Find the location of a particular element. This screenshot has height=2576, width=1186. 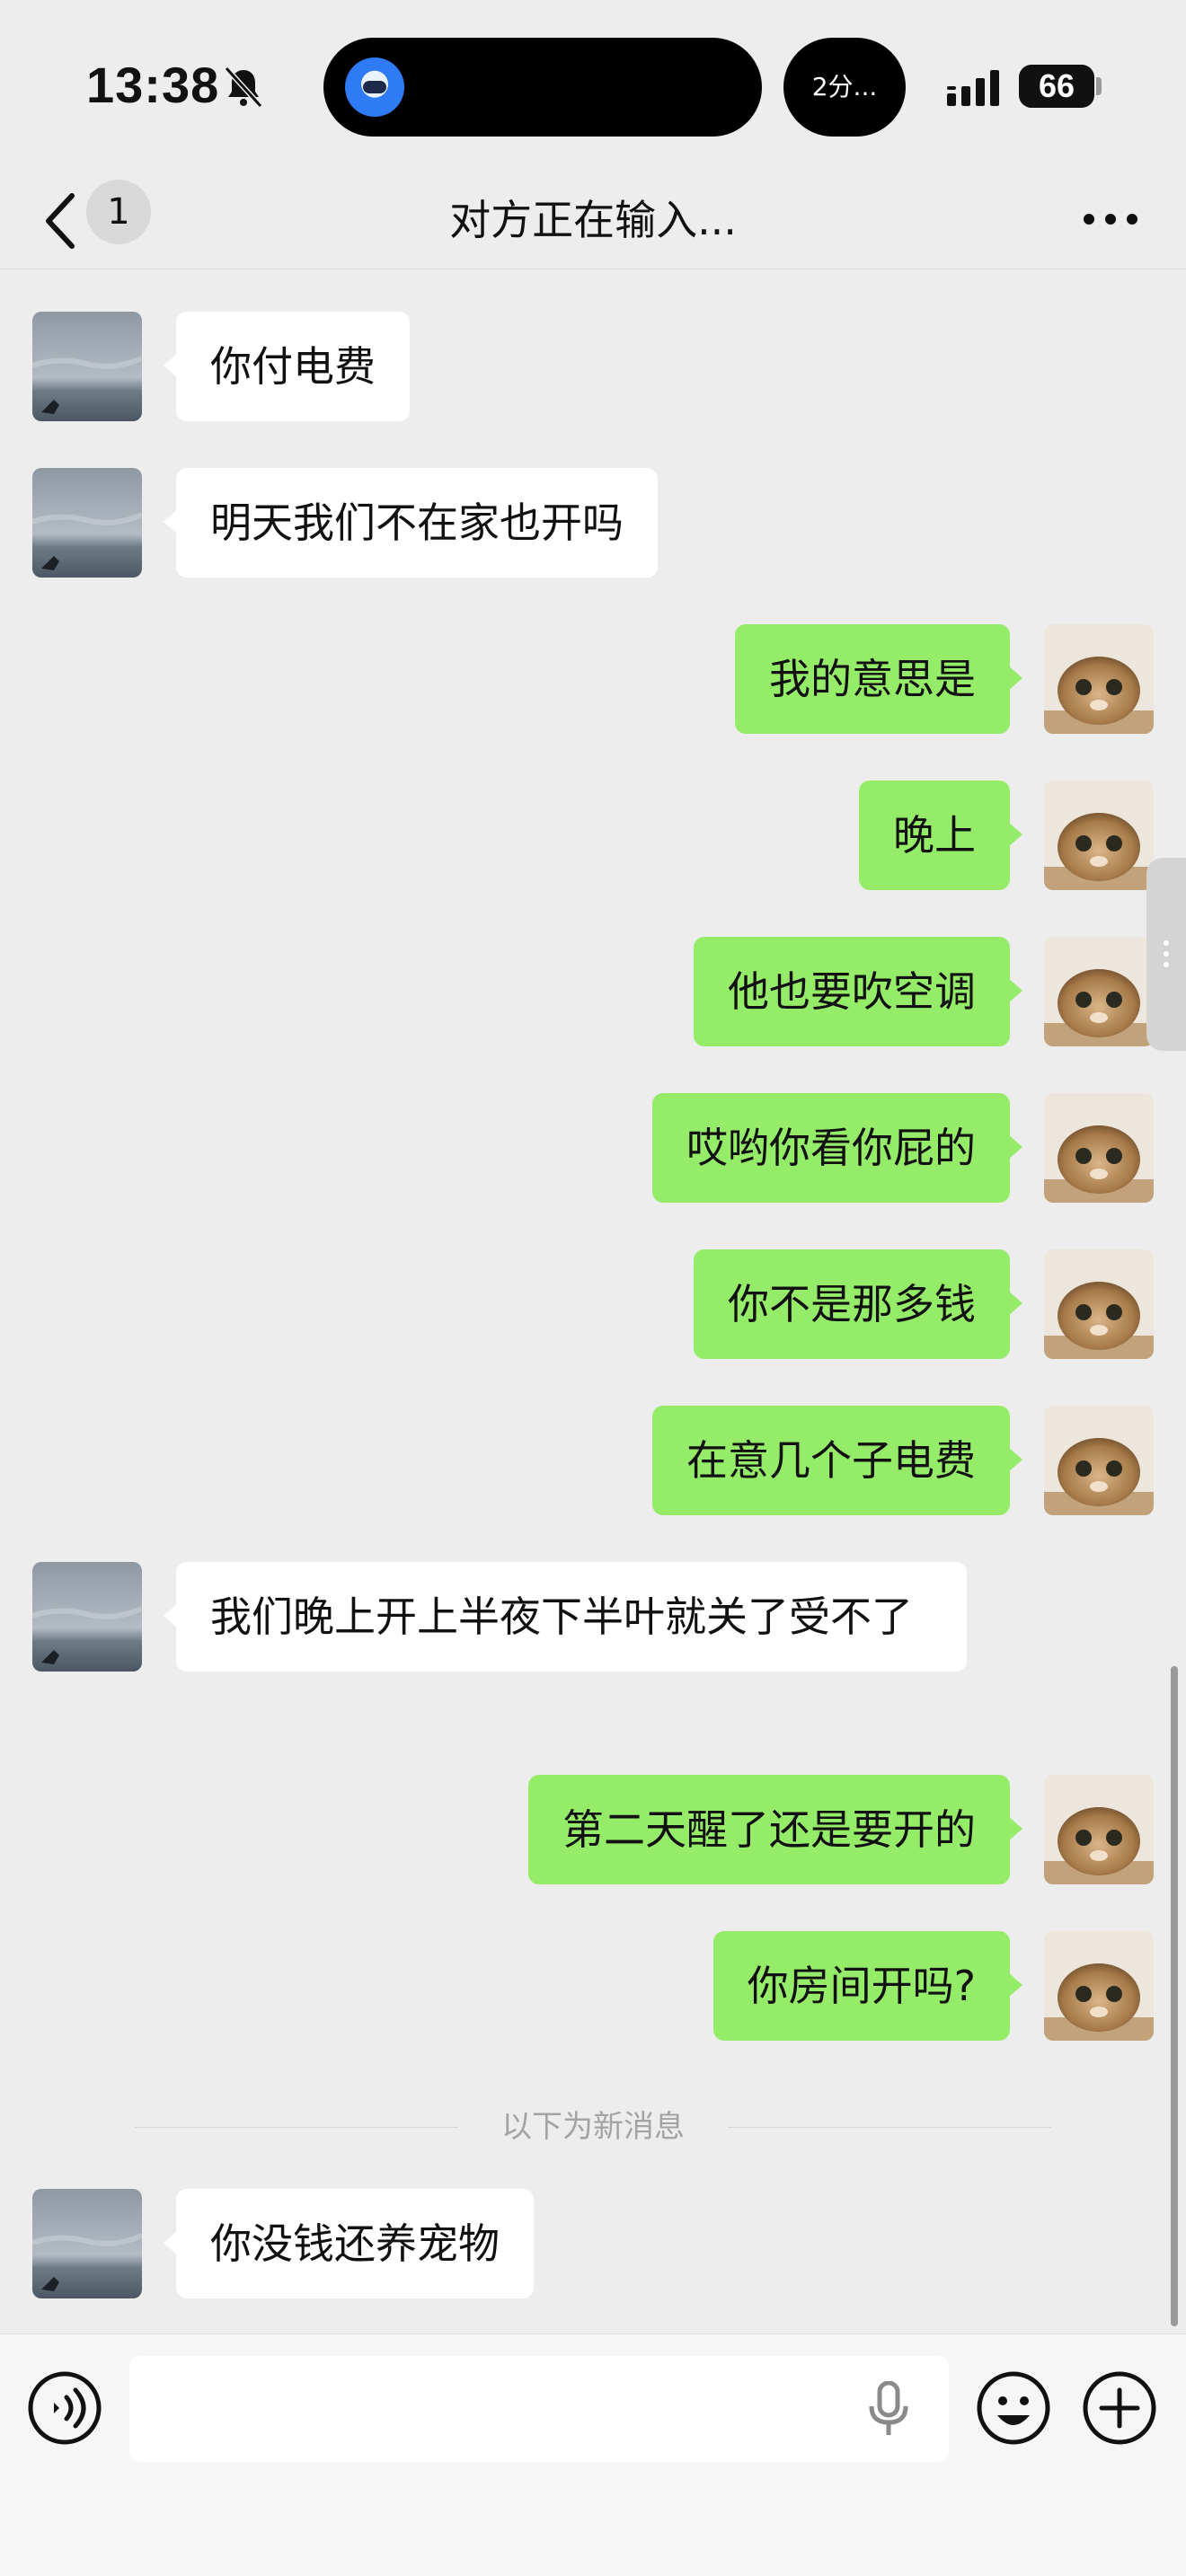

chevron-left-icon is located at coordinates (63, 221).